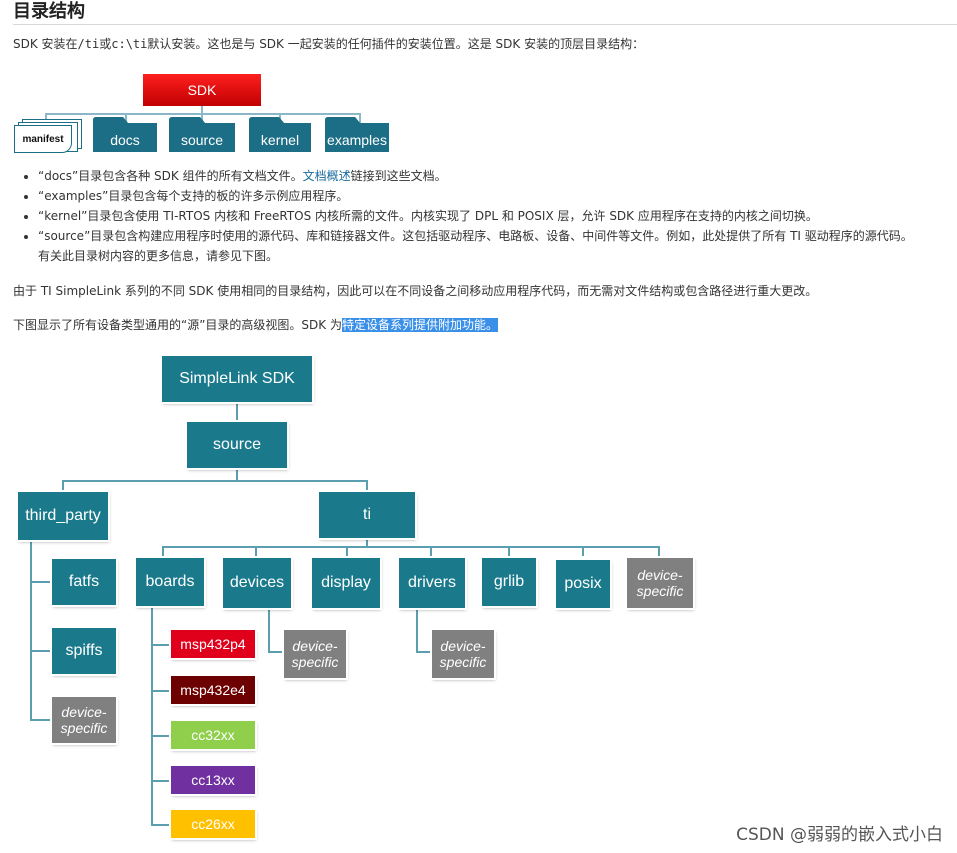 This screenshot has width=957, height=853. What do you see at coordinates (346, 583) in the screenshot?
I see `tree-node-display: display` at bounding box center [346, 583].